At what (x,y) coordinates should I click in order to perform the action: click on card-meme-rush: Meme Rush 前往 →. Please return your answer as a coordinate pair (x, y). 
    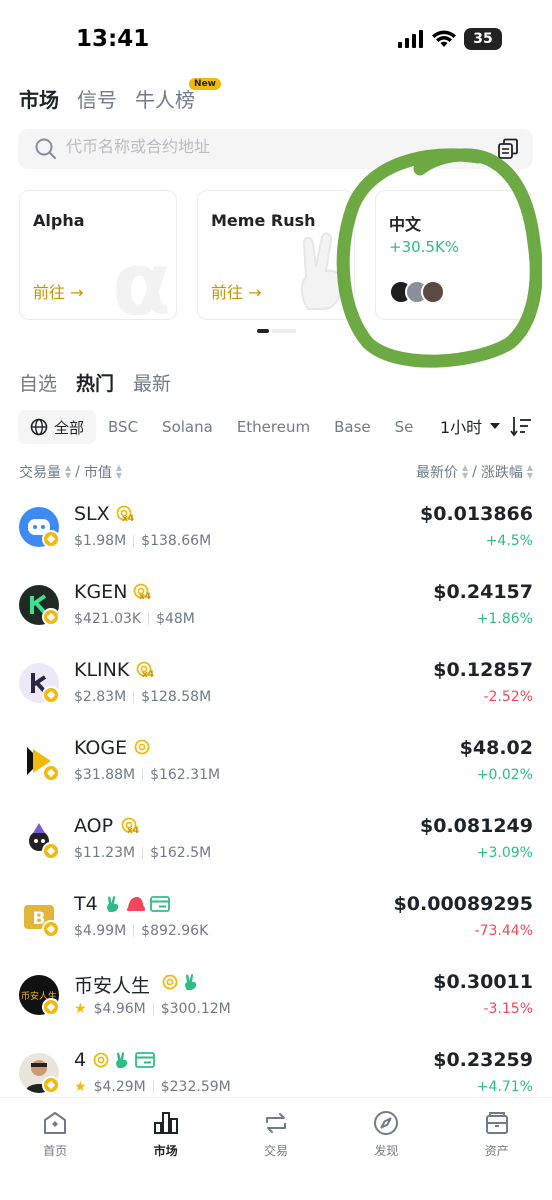
    Looking at the image, I should click on (276, 255).